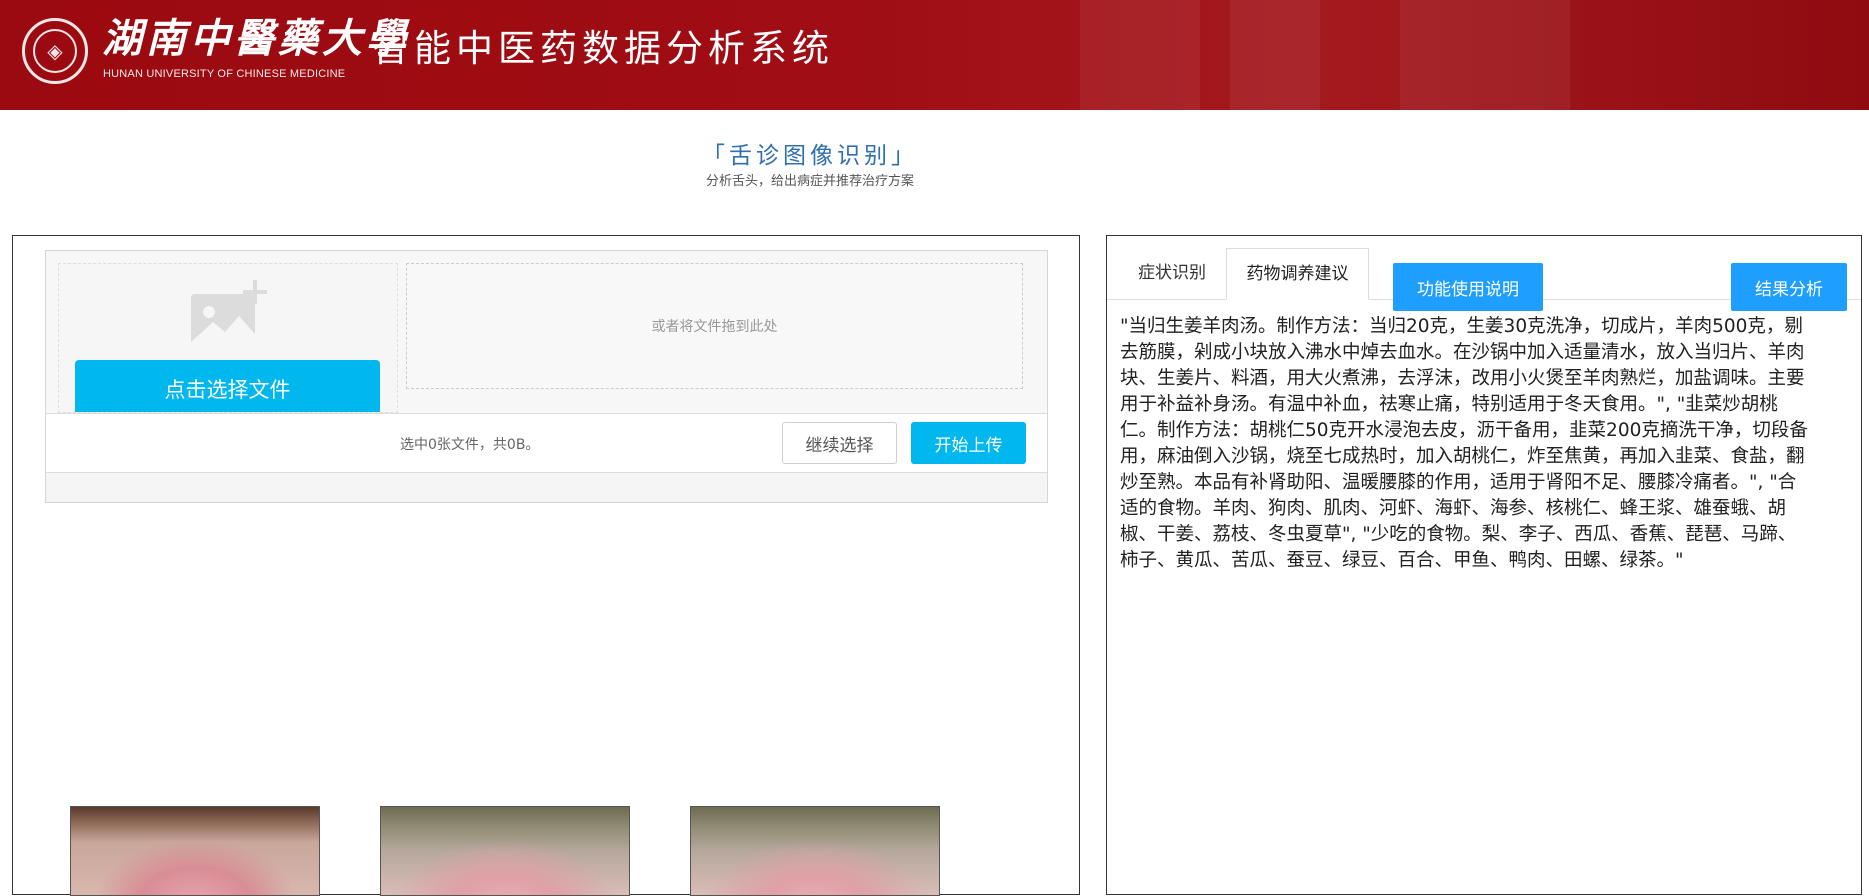 The width and height of the screenshot is (1869, 896). I want to click on result-tabs: 症状识别 药物调养建议 功能使用说明 结果分析, so click(1484, 279).